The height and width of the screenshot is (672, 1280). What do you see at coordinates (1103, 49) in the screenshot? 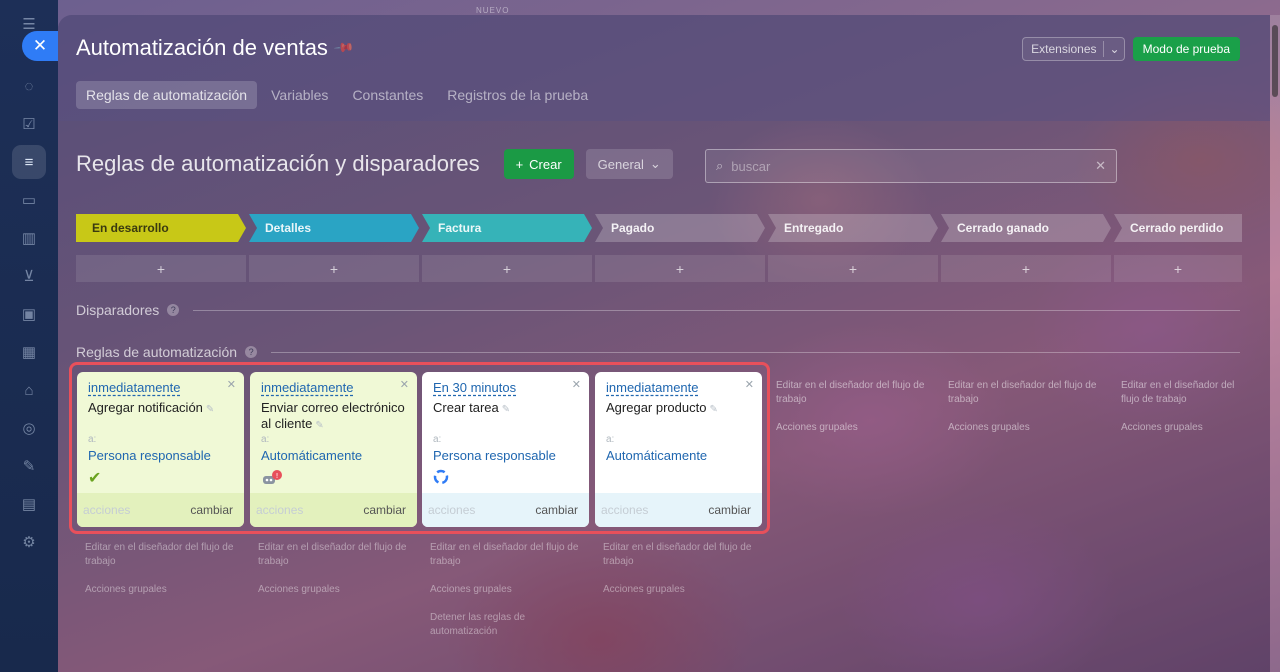
I see `divider` at bounding box center [1103, 49].